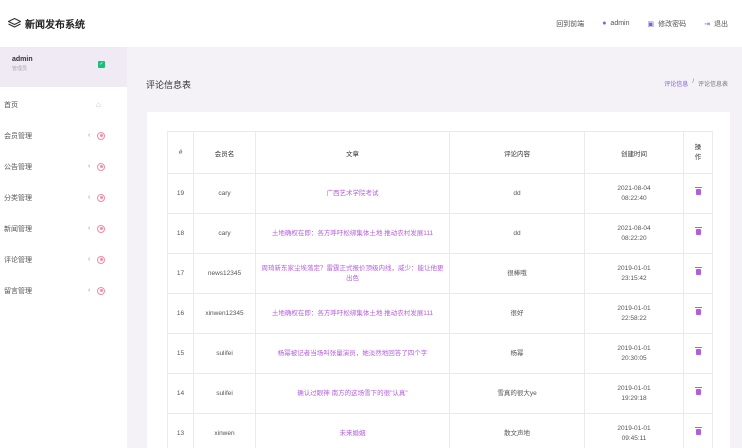 This screenshot has height=448, width=742. What do you see at coordinates (63, 135) in the screenshot?
I see `sidebar-item-members: 会员管理 ‹` at bounding box center [63, 135].